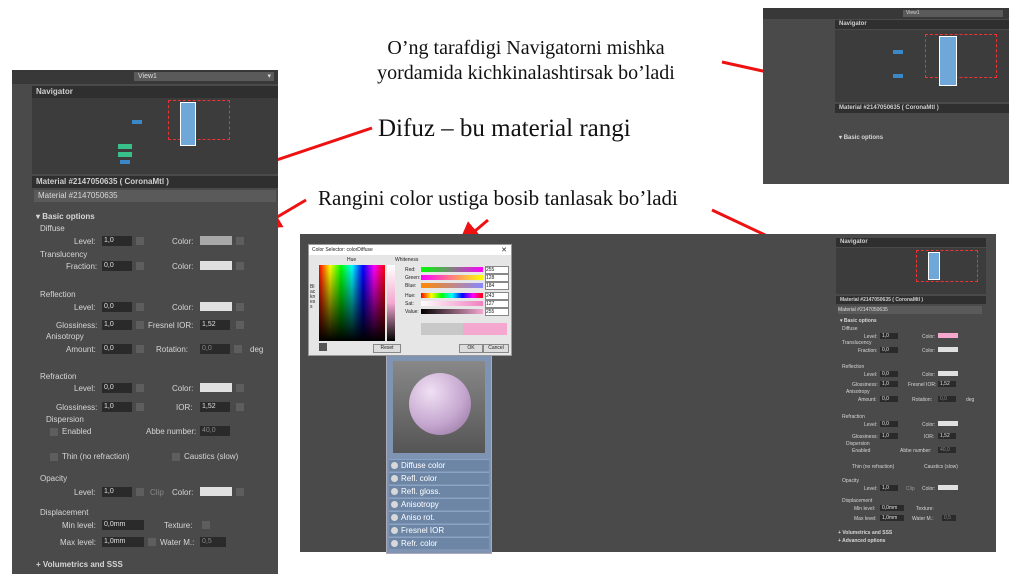 The image size is (1024, 574). What do you see at coordinates (140, 266) in the screenshot?
I see `fraction-map-button` at bounding box center [140, 266].